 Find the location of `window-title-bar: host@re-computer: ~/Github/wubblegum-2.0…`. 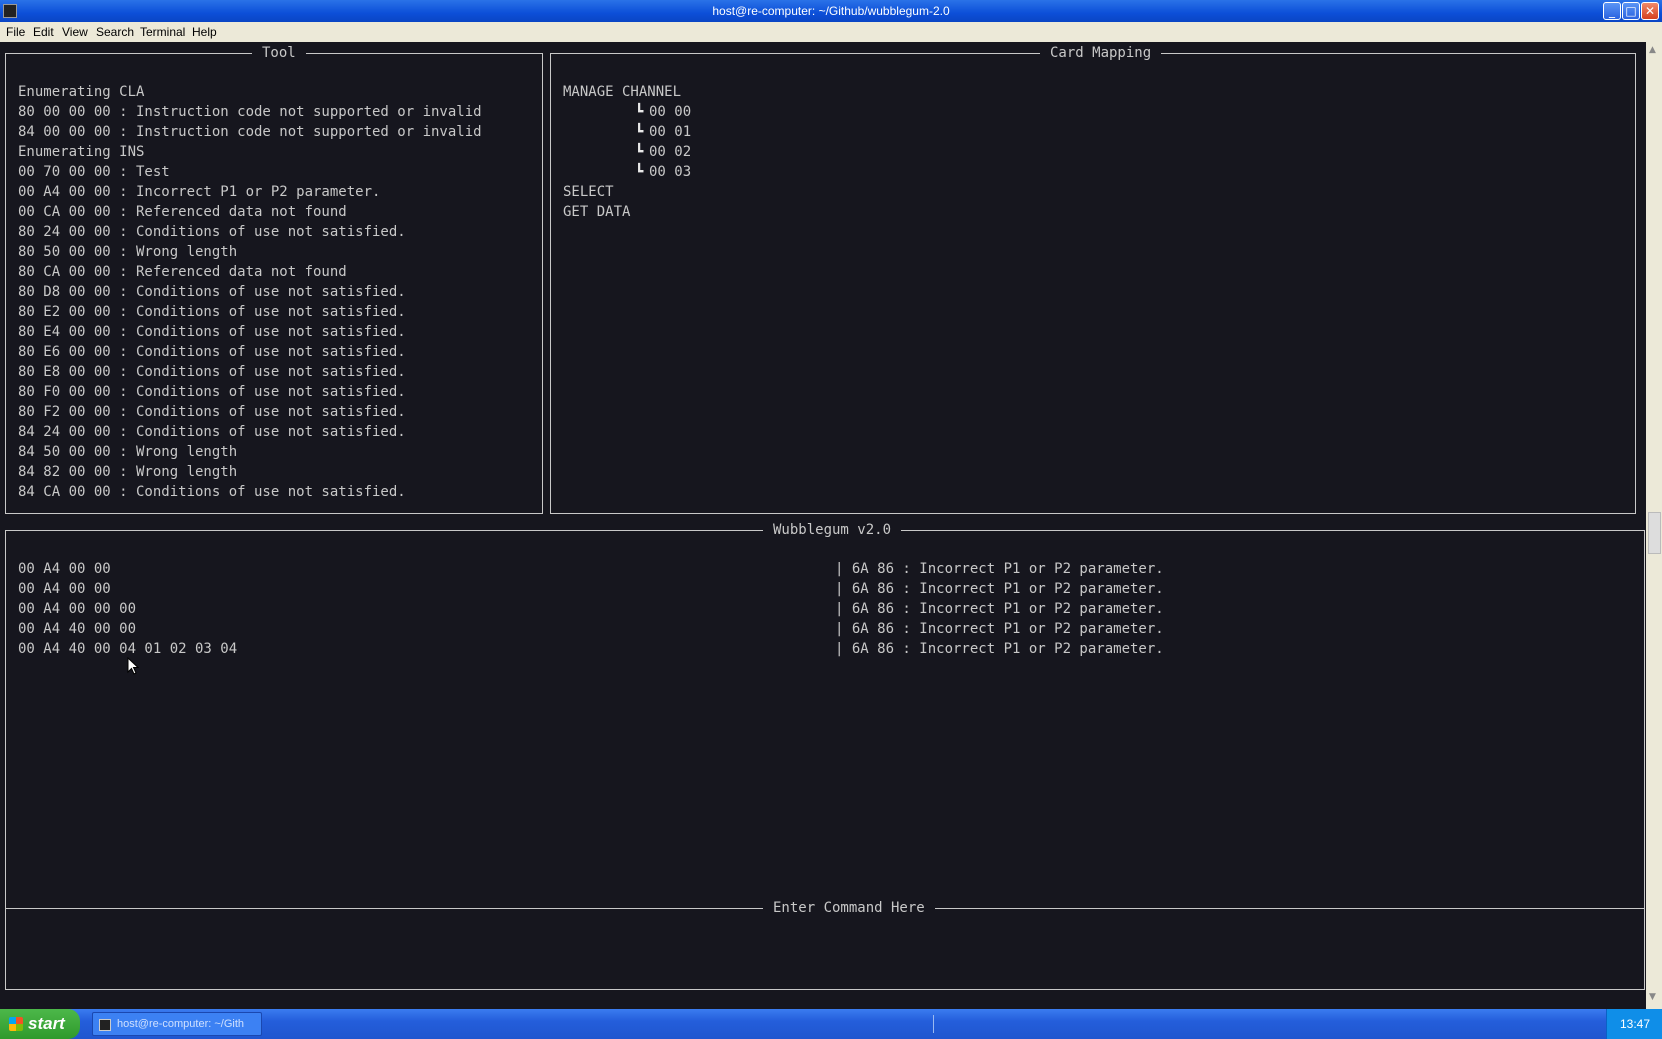

window-title-bar: host@re-computer: ~/Github/wubblegum-2.0… is located at coordinates (831, 11).